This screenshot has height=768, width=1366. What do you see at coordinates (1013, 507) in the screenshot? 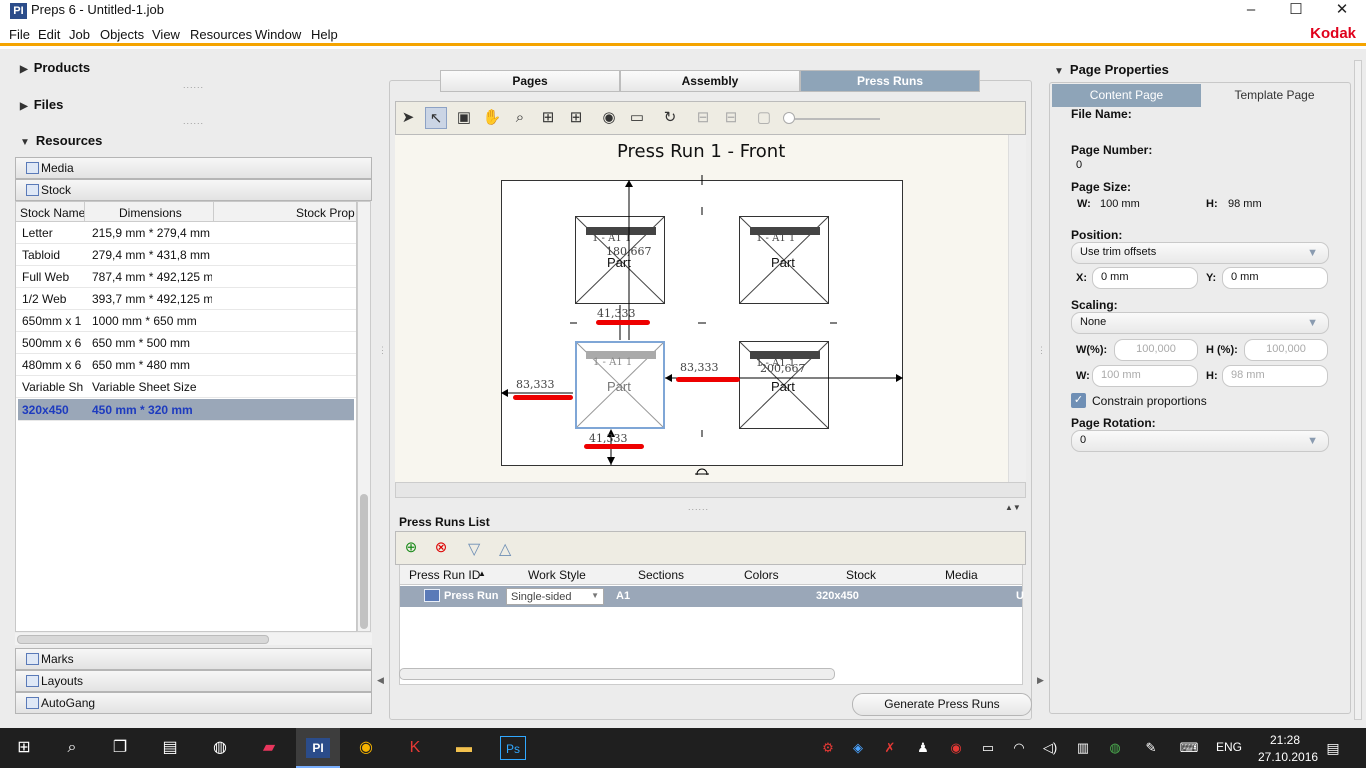
I see `expand-collapse-icon: ▲▼` at bounding box center [1013, 507].